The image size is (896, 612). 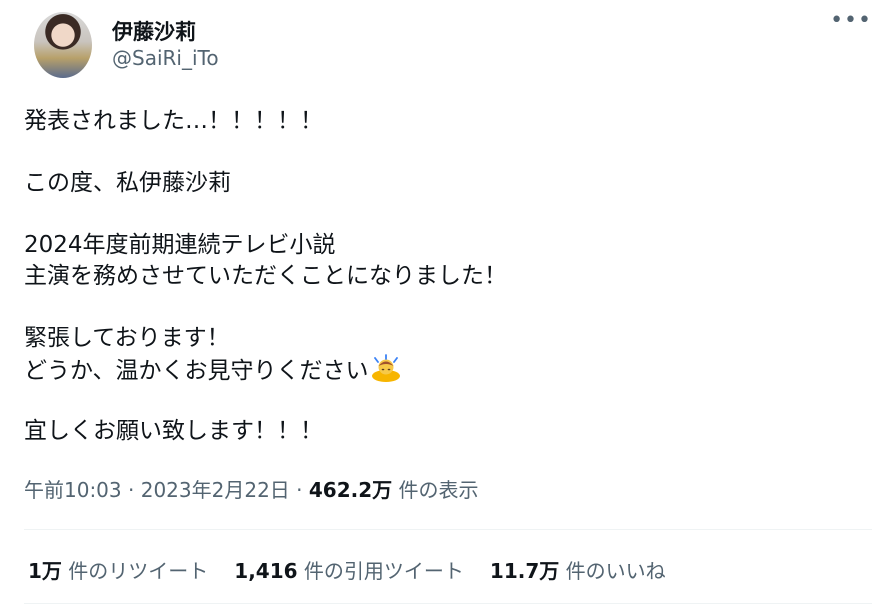 I want to click on retweet-label: 件のリツイート, so click(x=135, y=571).